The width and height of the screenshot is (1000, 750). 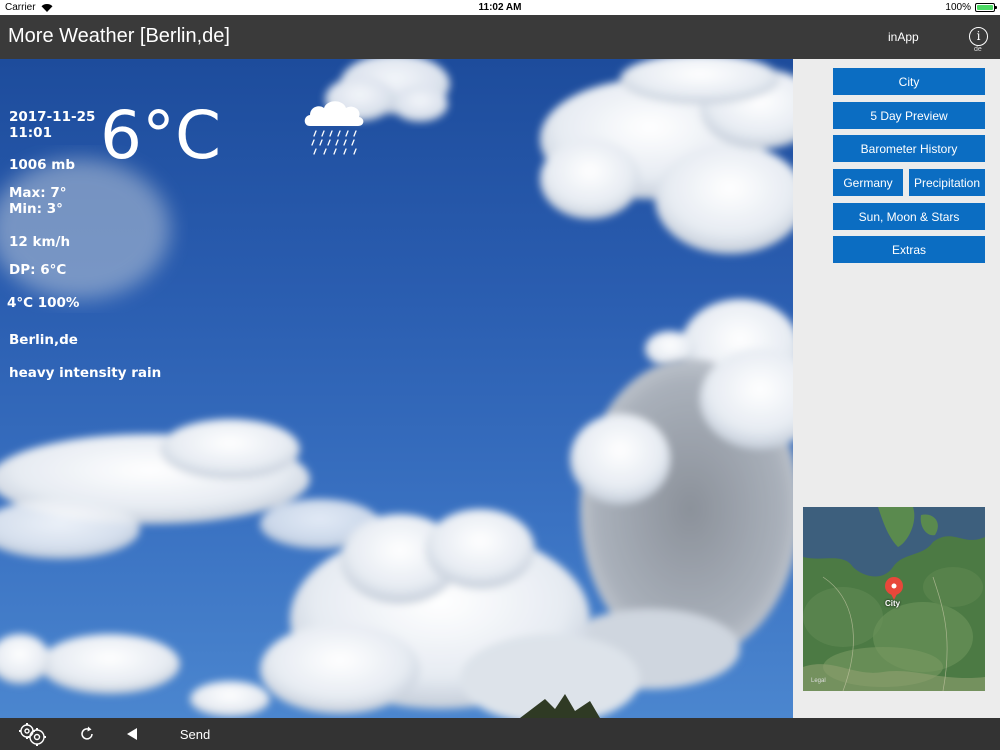 What do you see at coordinates (909, 148) in the screenshot?
I see `barometer-history-button: Barometer History` at bounding box center [909, 148].